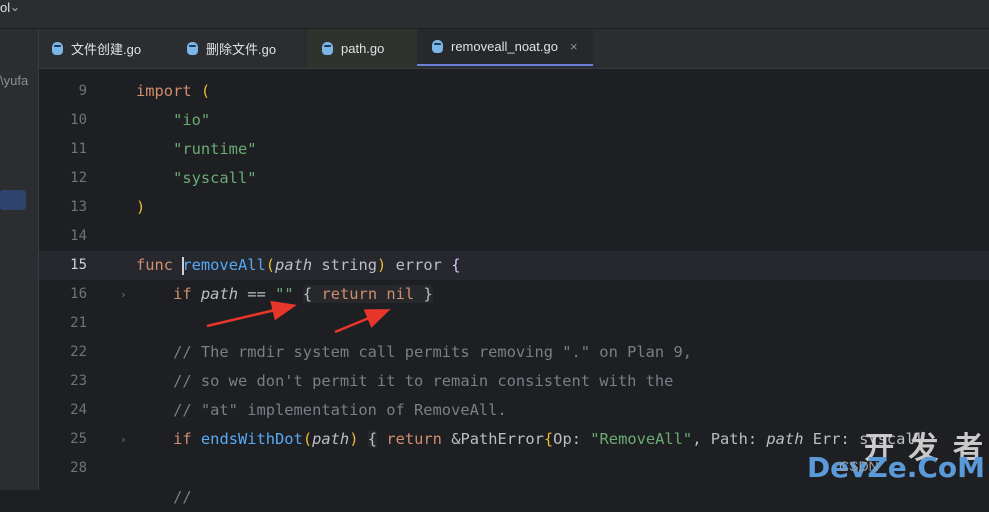  I want to click on code-line-9: import (, so click(173, 91).